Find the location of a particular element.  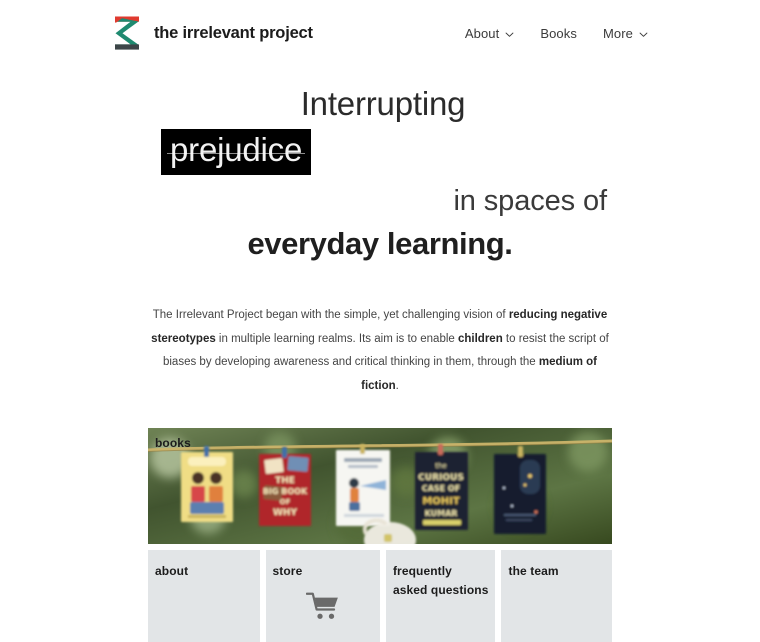

nav-item-books-label: Books is located at coordinates (558, 33).